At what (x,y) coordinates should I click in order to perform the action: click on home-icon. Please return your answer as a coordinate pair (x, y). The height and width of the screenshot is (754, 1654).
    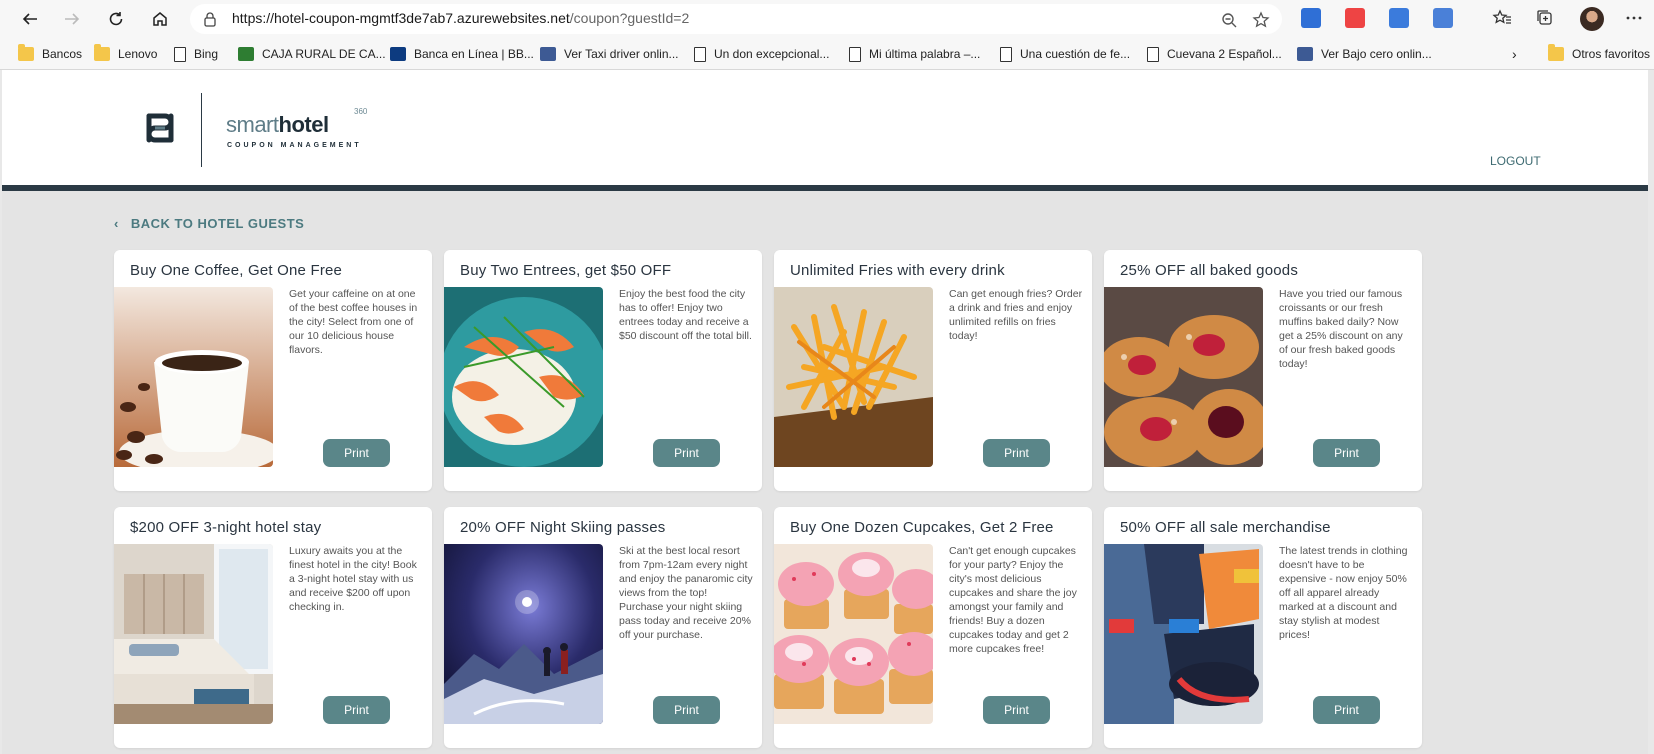
    Looking at the image, I should click on (160, 19).